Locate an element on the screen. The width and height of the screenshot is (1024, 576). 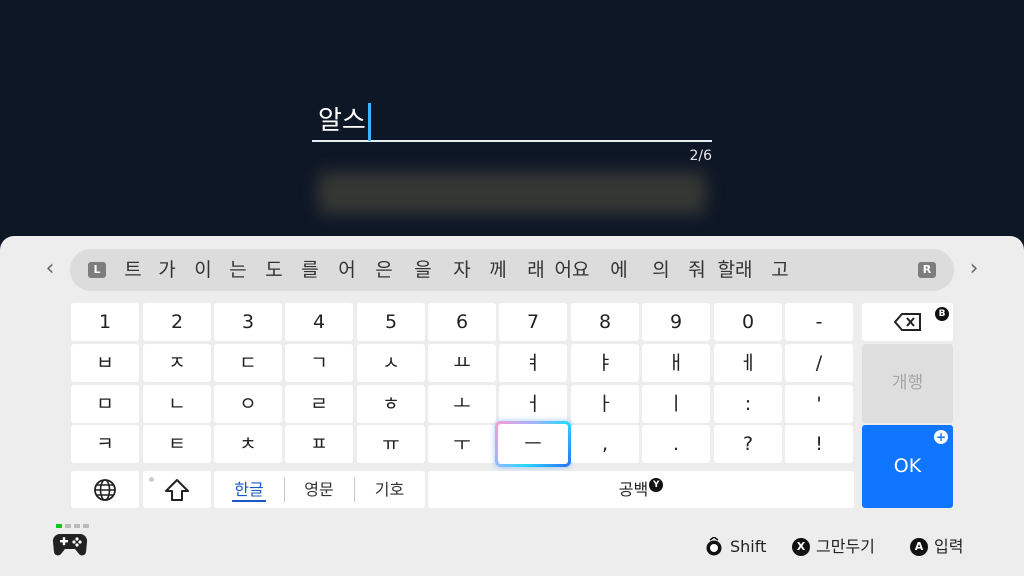
key: ㅎ is located at coordinates (391, 404).